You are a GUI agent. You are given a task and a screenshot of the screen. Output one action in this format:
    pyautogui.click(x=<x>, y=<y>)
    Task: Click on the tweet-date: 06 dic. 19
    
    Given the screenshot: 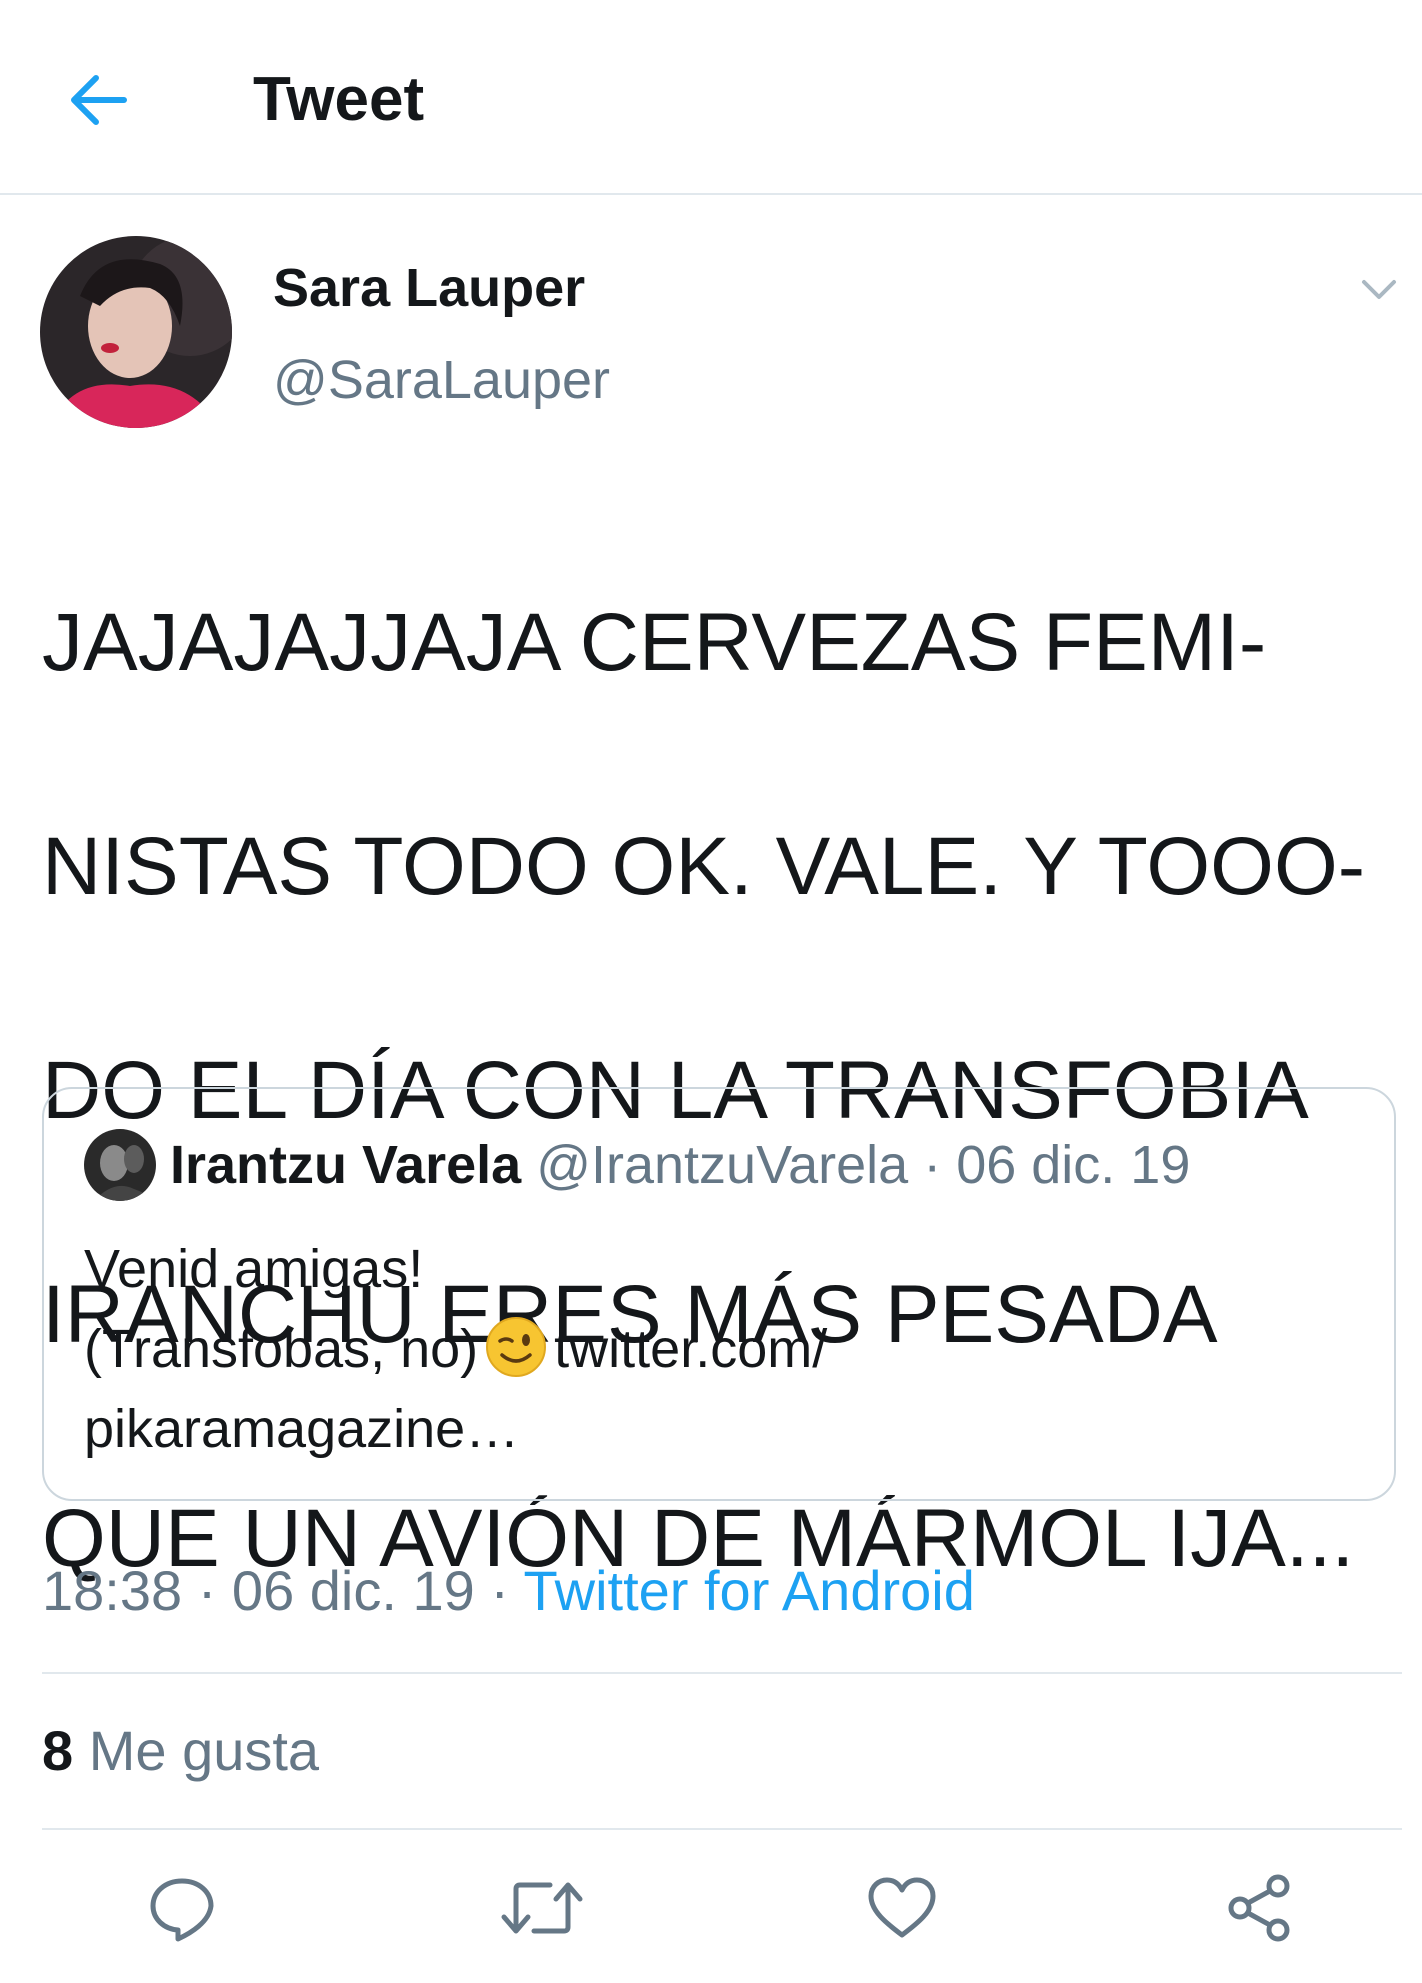 What is the action you would take?
    pyautogui.click(x=353, y=1590)
    